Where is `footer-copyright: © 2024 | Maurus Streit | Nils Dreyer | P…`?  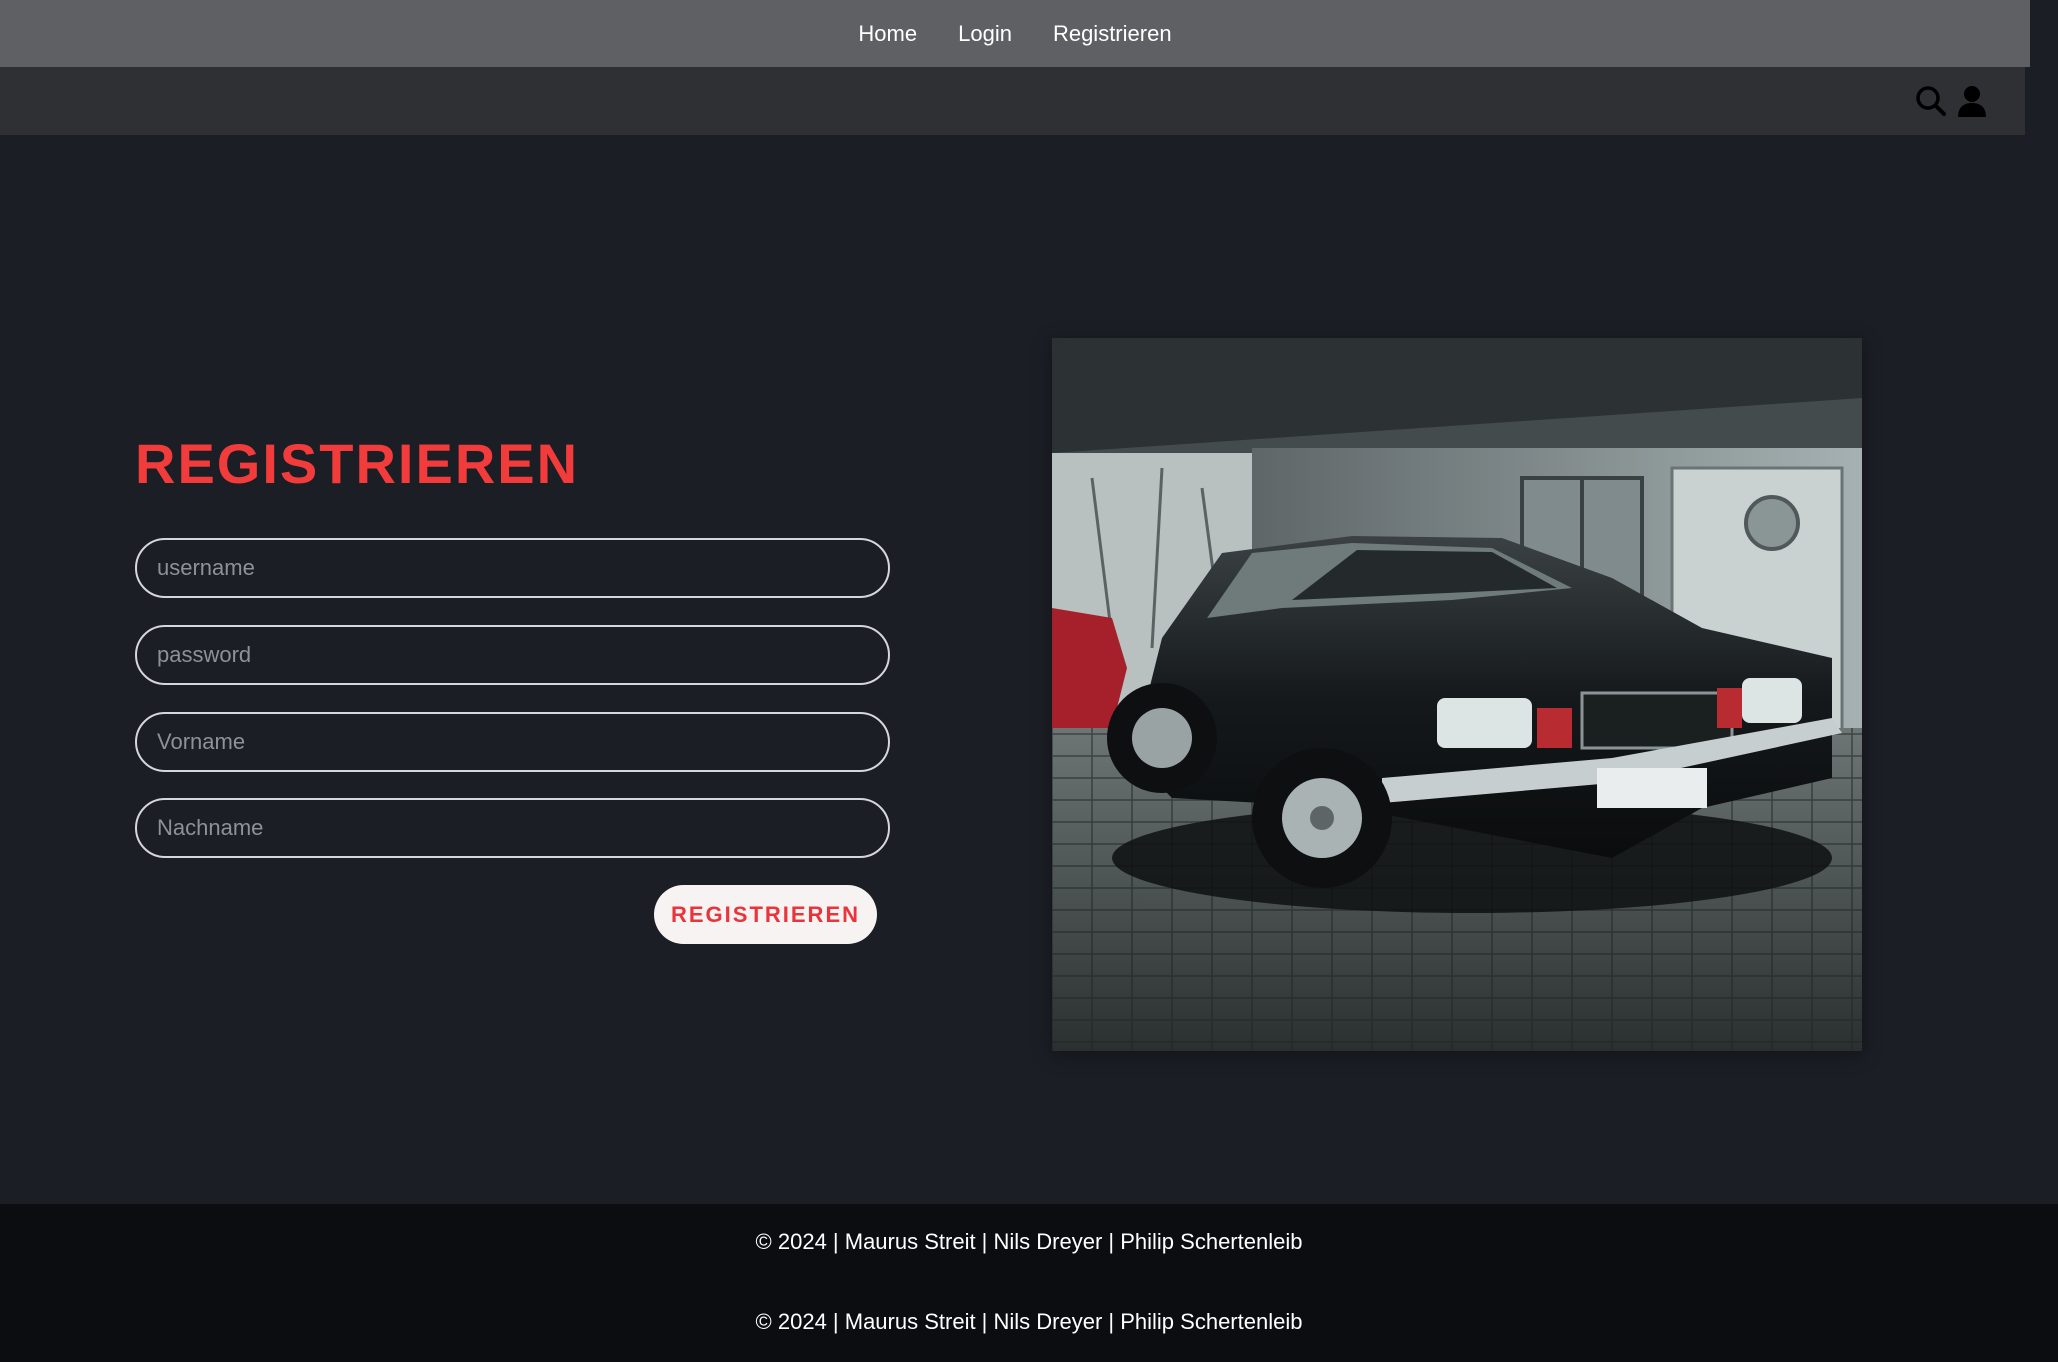 footer-copyright: © 2024 | Maurus Streit | Nils Dreyer | P… is located at coordinates (1029, 1241).